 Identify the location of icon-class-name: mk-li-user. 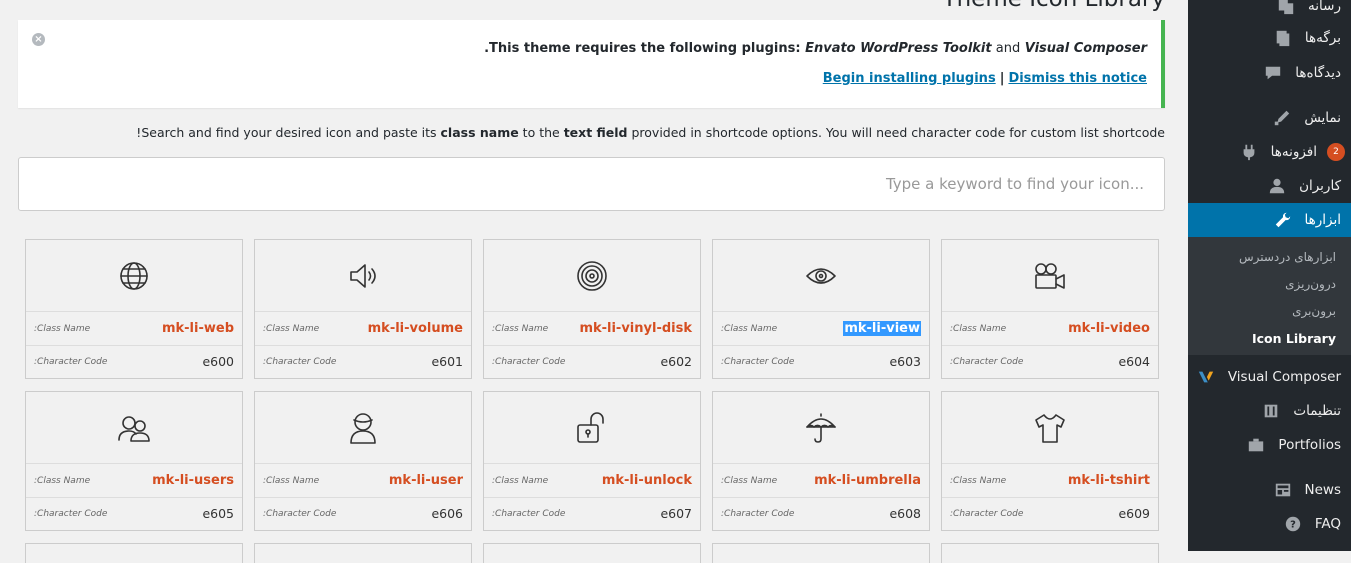
(426, 480).